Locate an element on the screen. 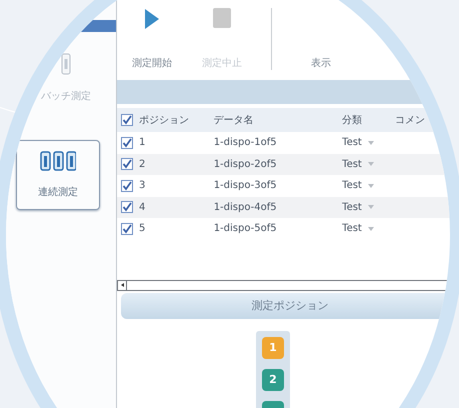 The height and width of the screenshot is (408, 459). table-cell: 5 is located at coordinates (142, 228).